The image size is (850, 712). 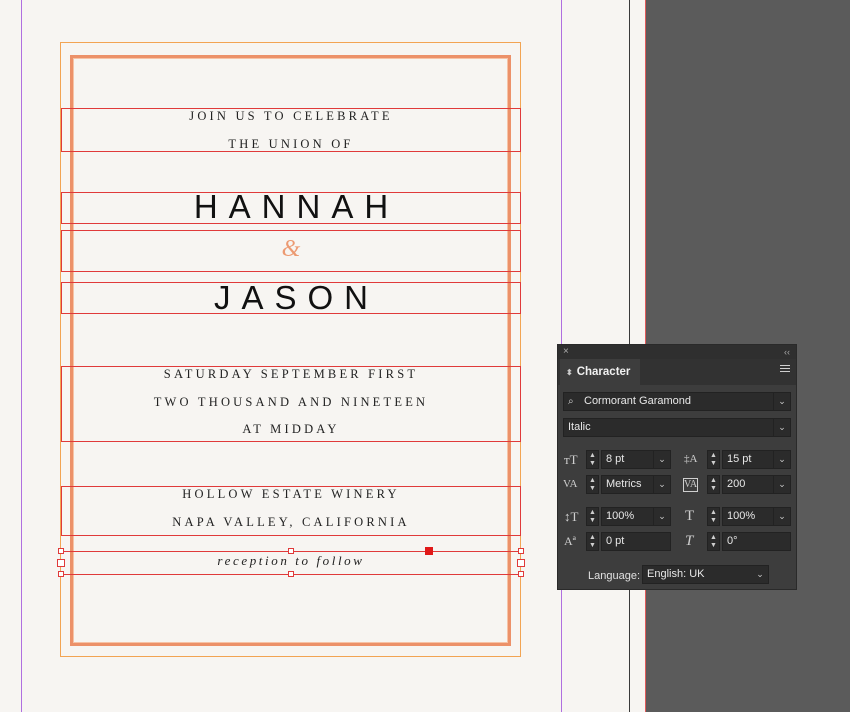 What do you see at coordinates (615, 459) in the screenshot?
I see `font-size-value: 8 pt` at bounding box center [615, 459].